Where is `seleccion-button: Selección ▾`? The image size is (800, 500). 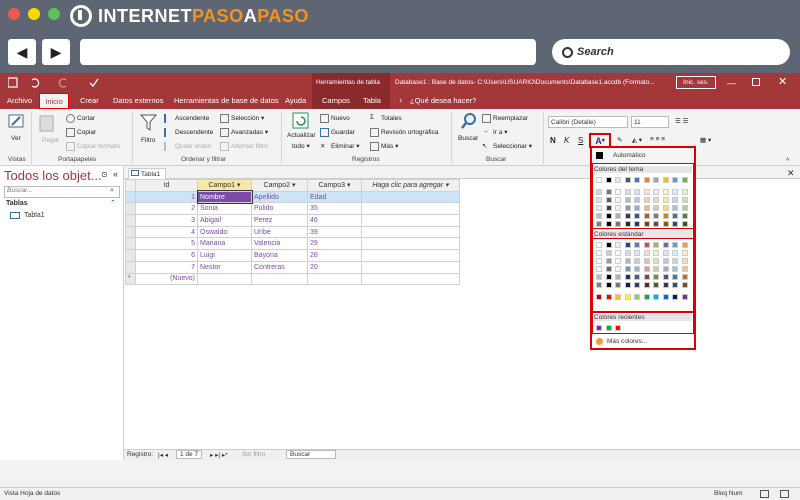 seleccion-button: Selección ▾ is located at coordinates (242, 118).